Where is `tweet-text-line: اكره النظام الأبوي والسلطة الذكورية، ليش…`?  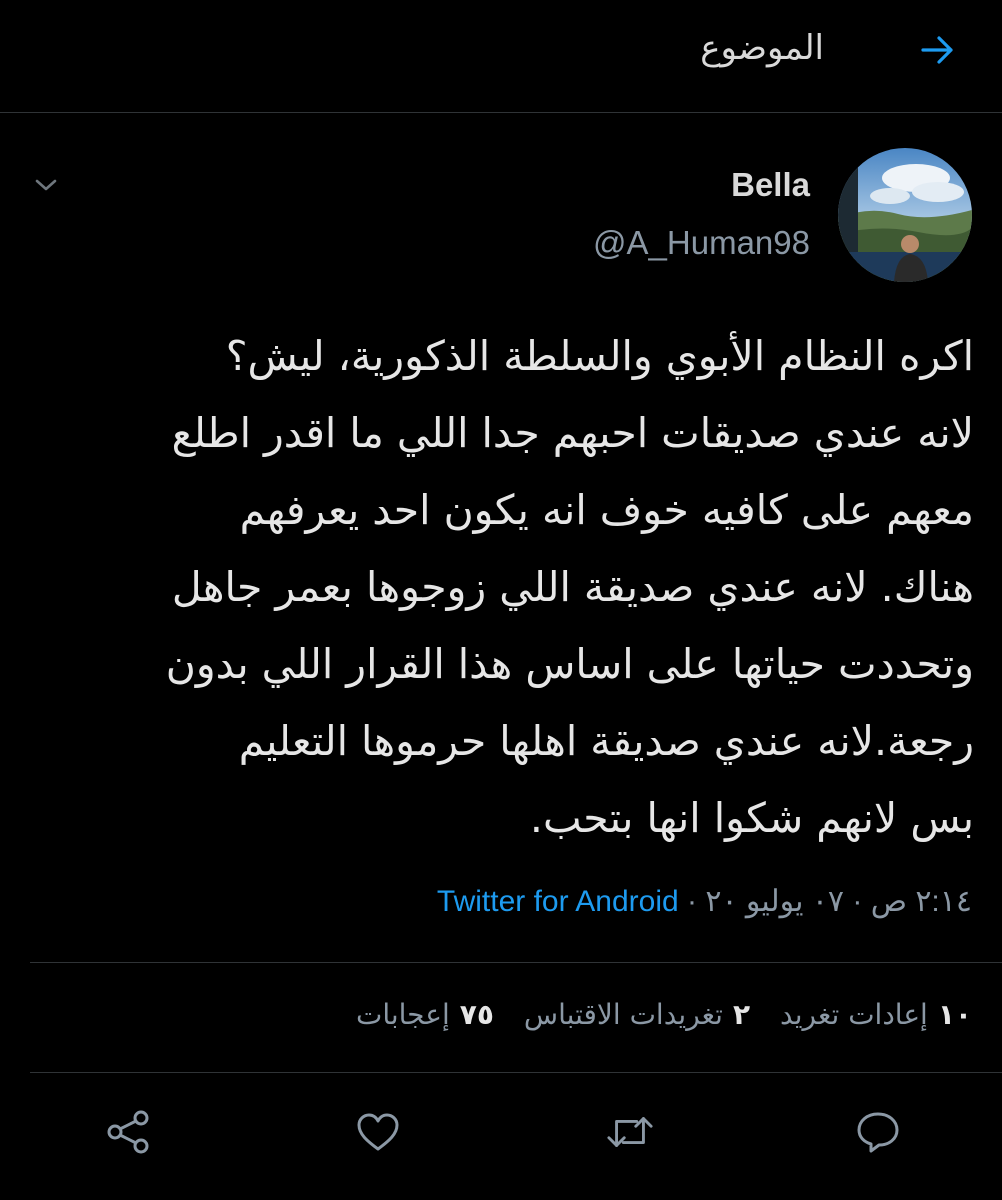
tweet-text-line: اكره النظام الأبوي والسلطة الذكورية، ليش… is located at coordinates (599, 356).